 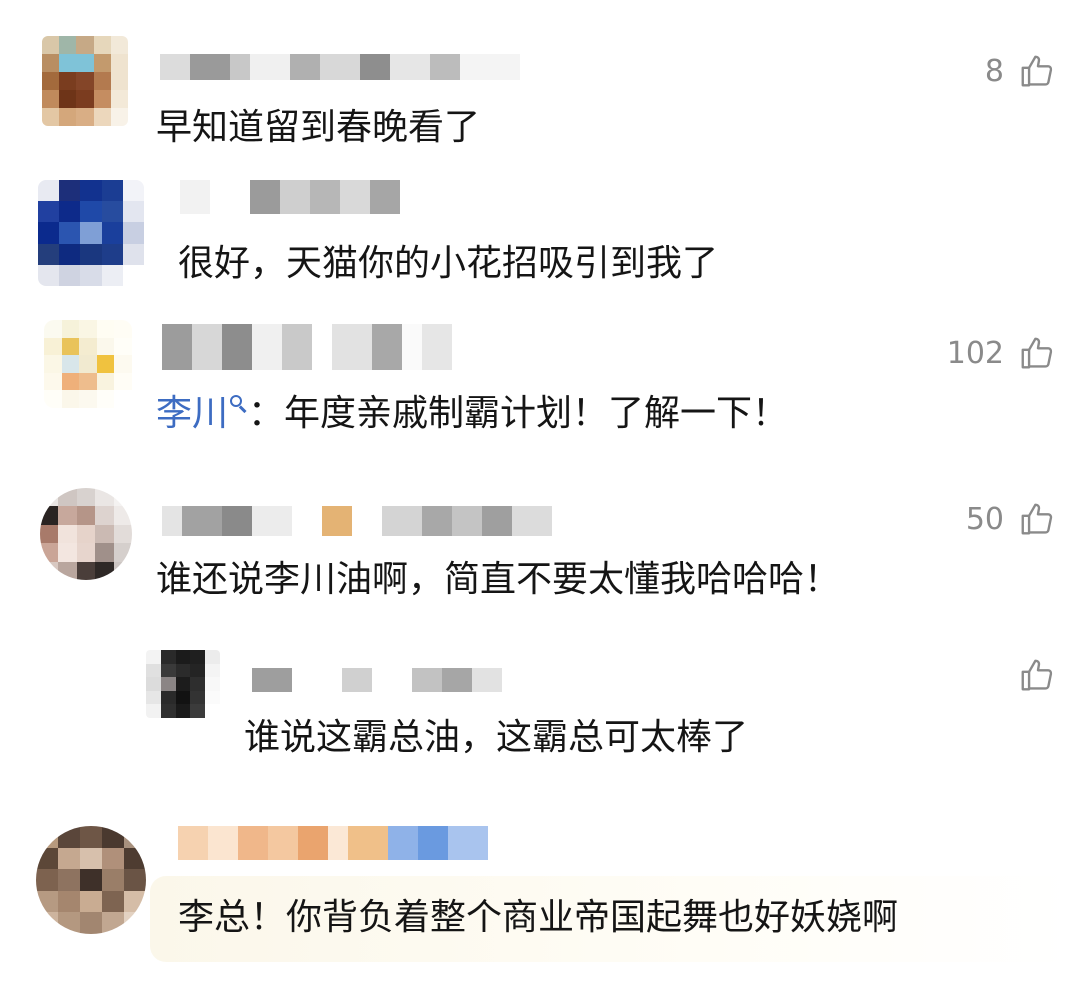 What do you see at coordinates (192, 413) in the screenshot?
I see `mention-link: 李川` at bounding box center [192, 413].